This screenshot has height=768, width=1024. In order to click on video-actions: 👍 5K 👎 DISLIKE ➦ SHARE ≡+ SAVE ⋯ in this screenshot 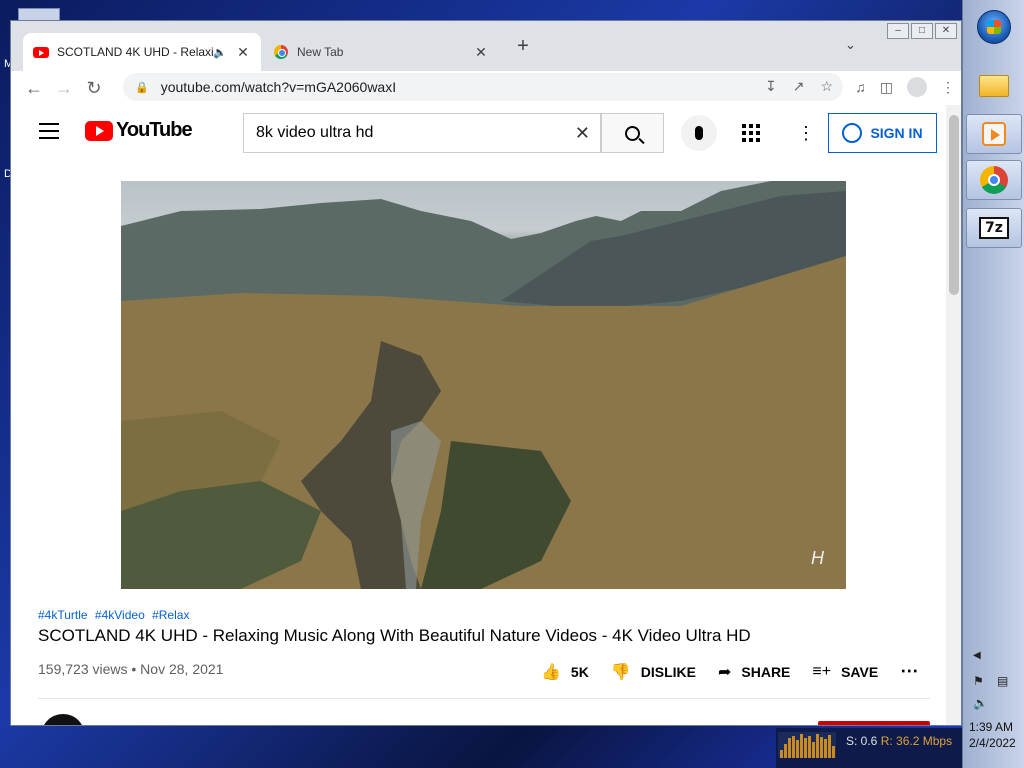, I will do `click(730, 671)`.